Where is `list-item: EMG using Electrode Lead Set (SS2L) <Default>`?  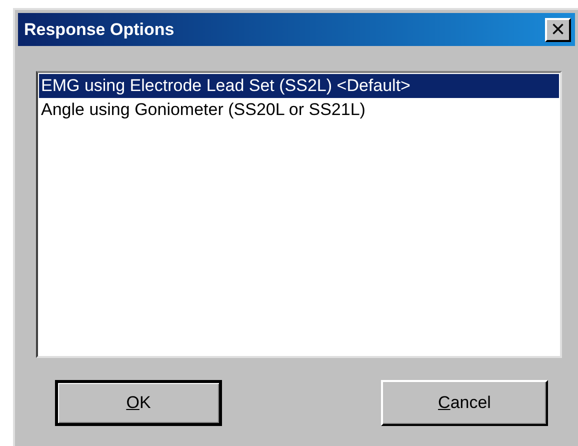
list-item: EMG using Electrode Lead Set (SS2L) <Default> is located at coordinates (299, 86).